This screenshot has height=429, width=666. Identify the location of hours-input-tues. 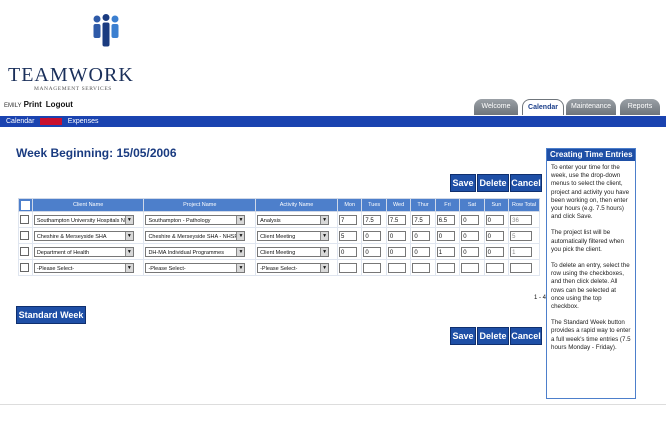
(372, 267).